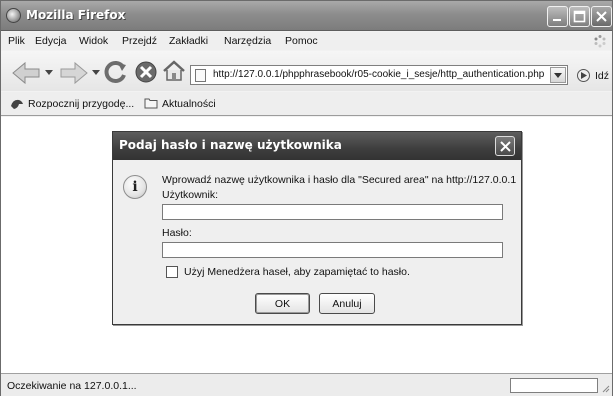  Describe the element at coordinates (188, 41) in the screenshot. I see `menu-zakladki: Zakładki` at that location.